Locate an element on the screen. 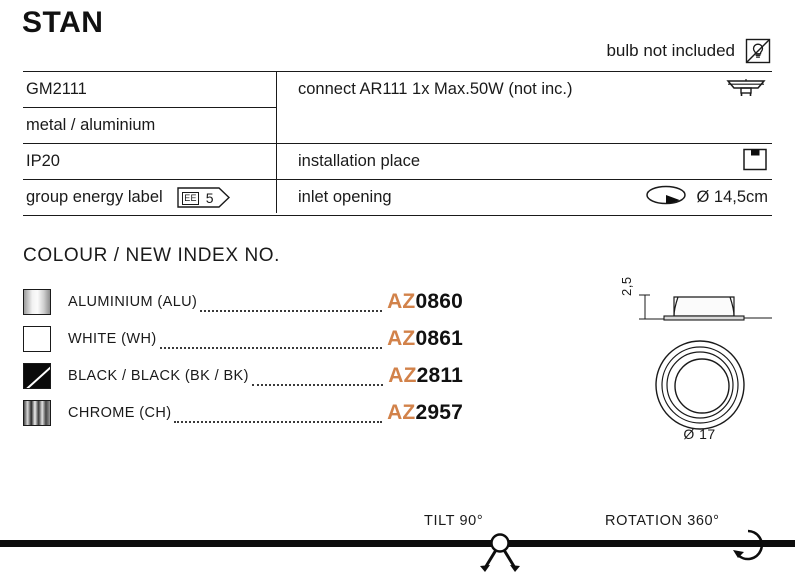 This screenshot has width=795, height=586. colour-name: CHROME (CH) is located at coordinates (120, 412).